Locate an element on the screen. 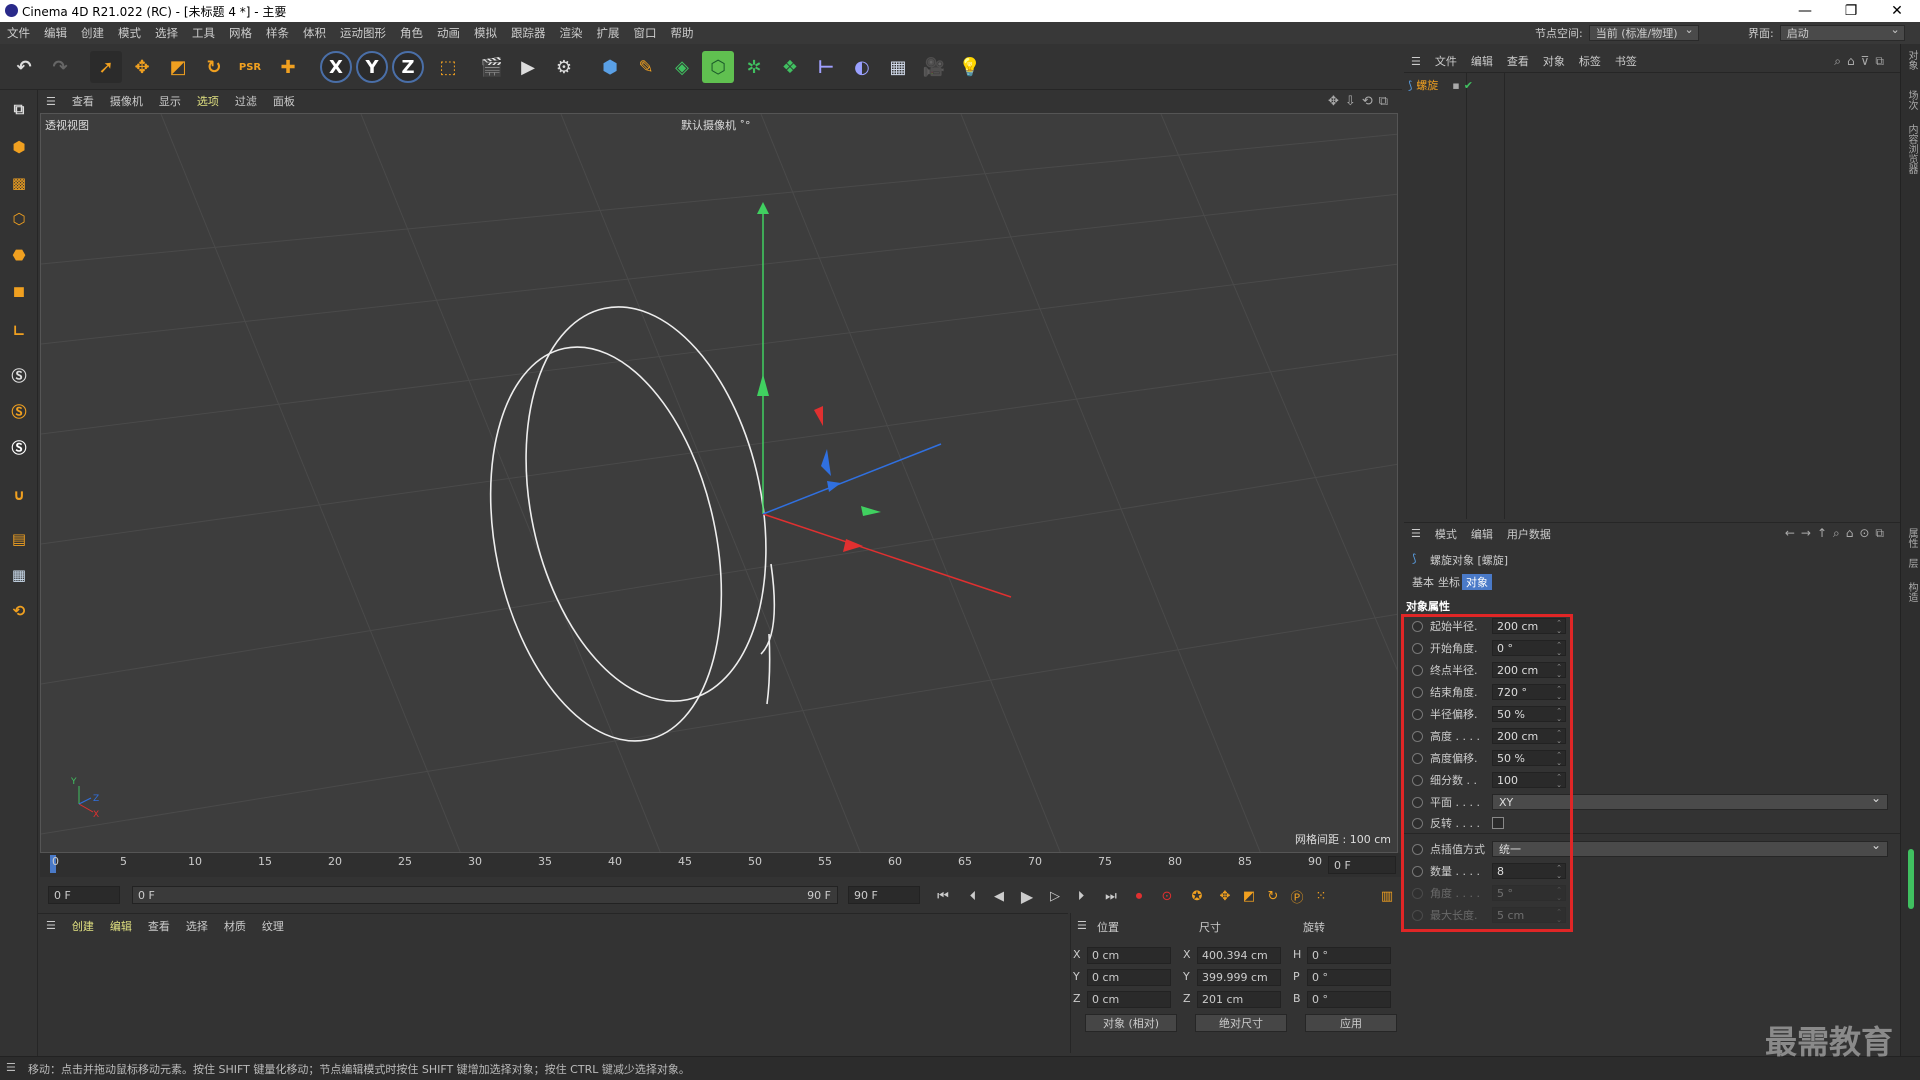  select-tool-icon: ➚ is located at coordinates (106, 67).